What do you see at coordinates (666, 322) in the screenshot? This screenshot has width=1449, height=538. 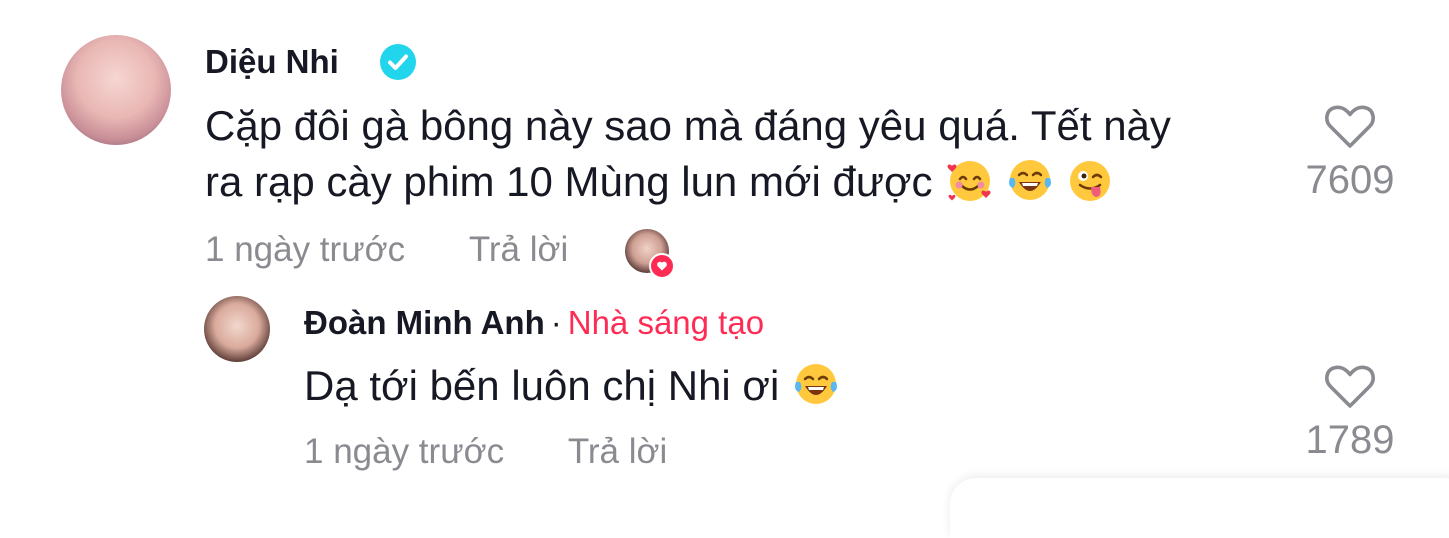 I see `creator-badge: Nhà sáng tạo` at bounding box center [666, 322].